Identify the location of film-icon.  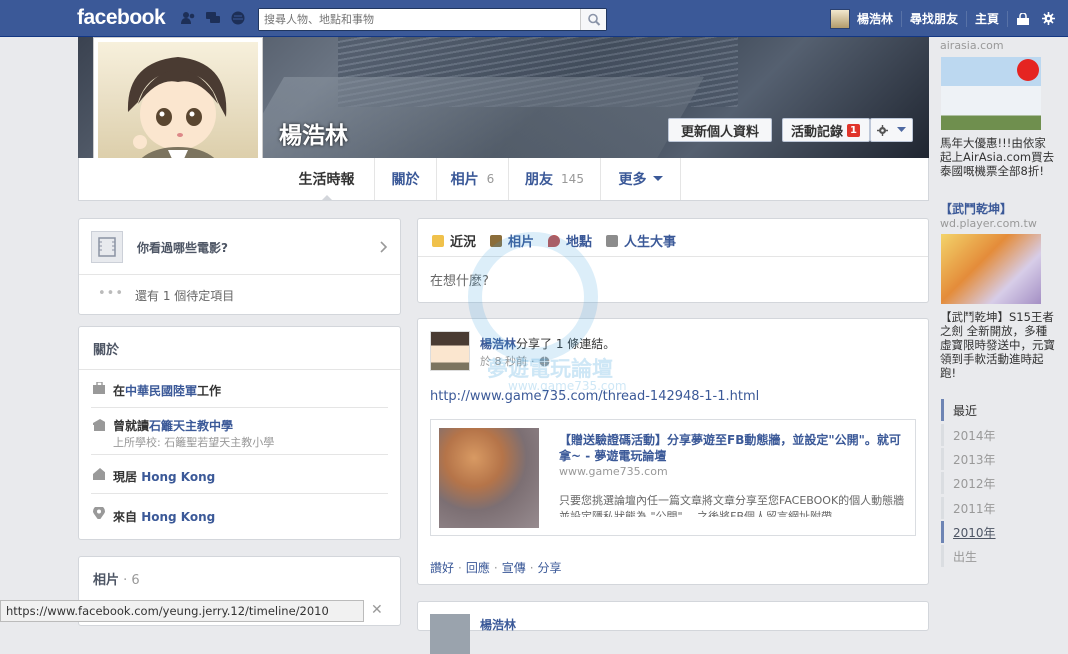
(107, 247).